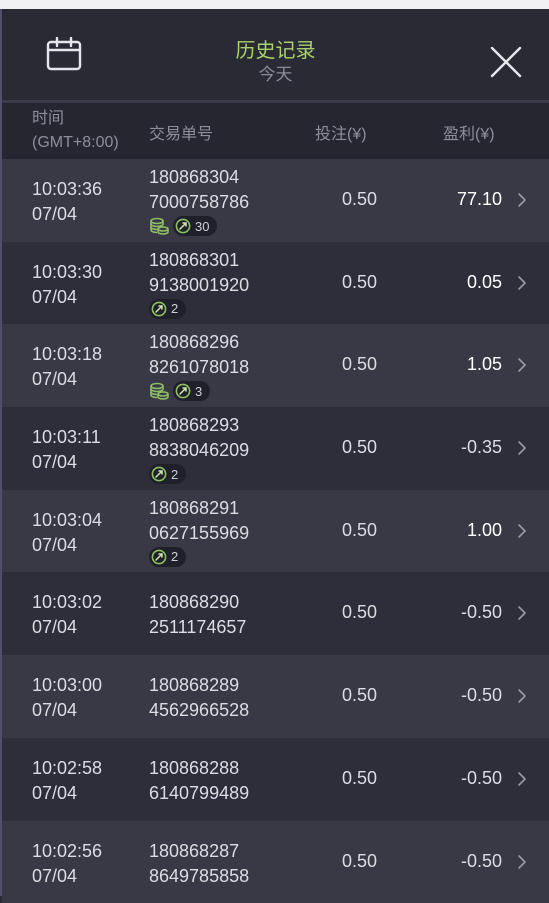 Image resolution: width=549 pixels, height=903 pixels. Describe the element at coordinates (191, 391) in the screenshot. I see `spin-count-badge: 3` at that location.